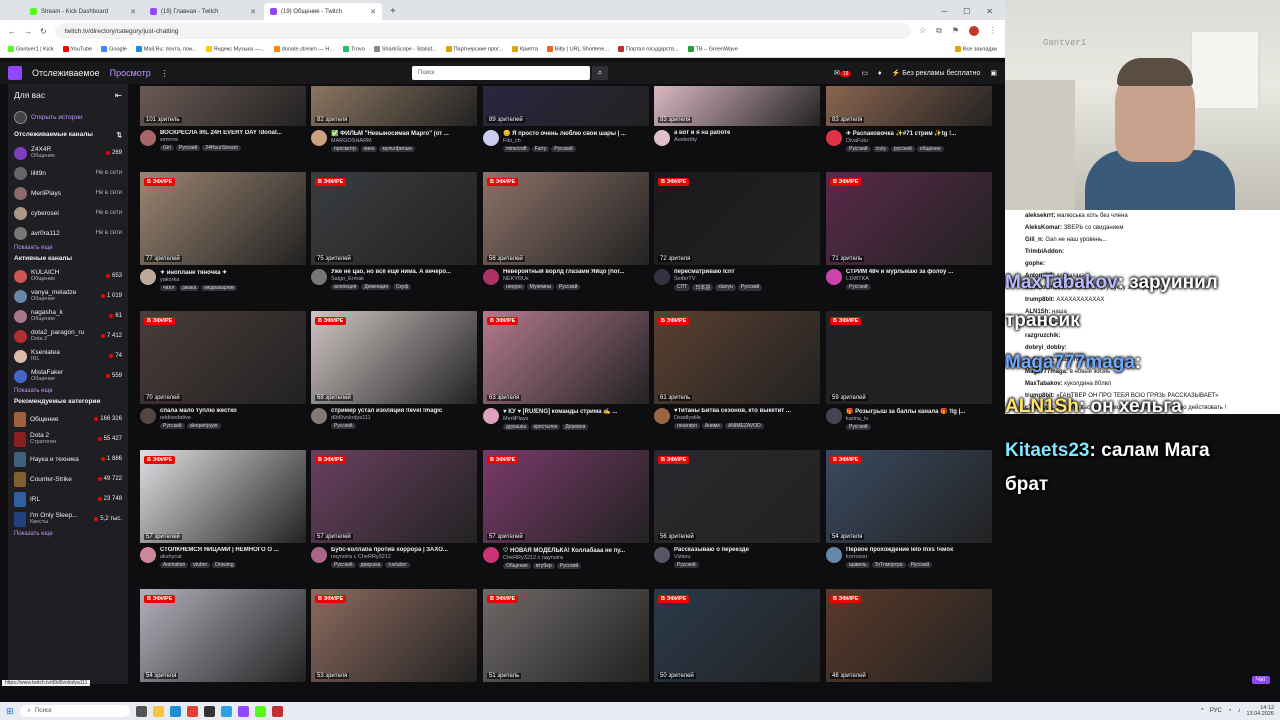 The width and height of the screenshot is (1280, 720). I want to click on channel-name: DivaFutu, so click(919, 141).